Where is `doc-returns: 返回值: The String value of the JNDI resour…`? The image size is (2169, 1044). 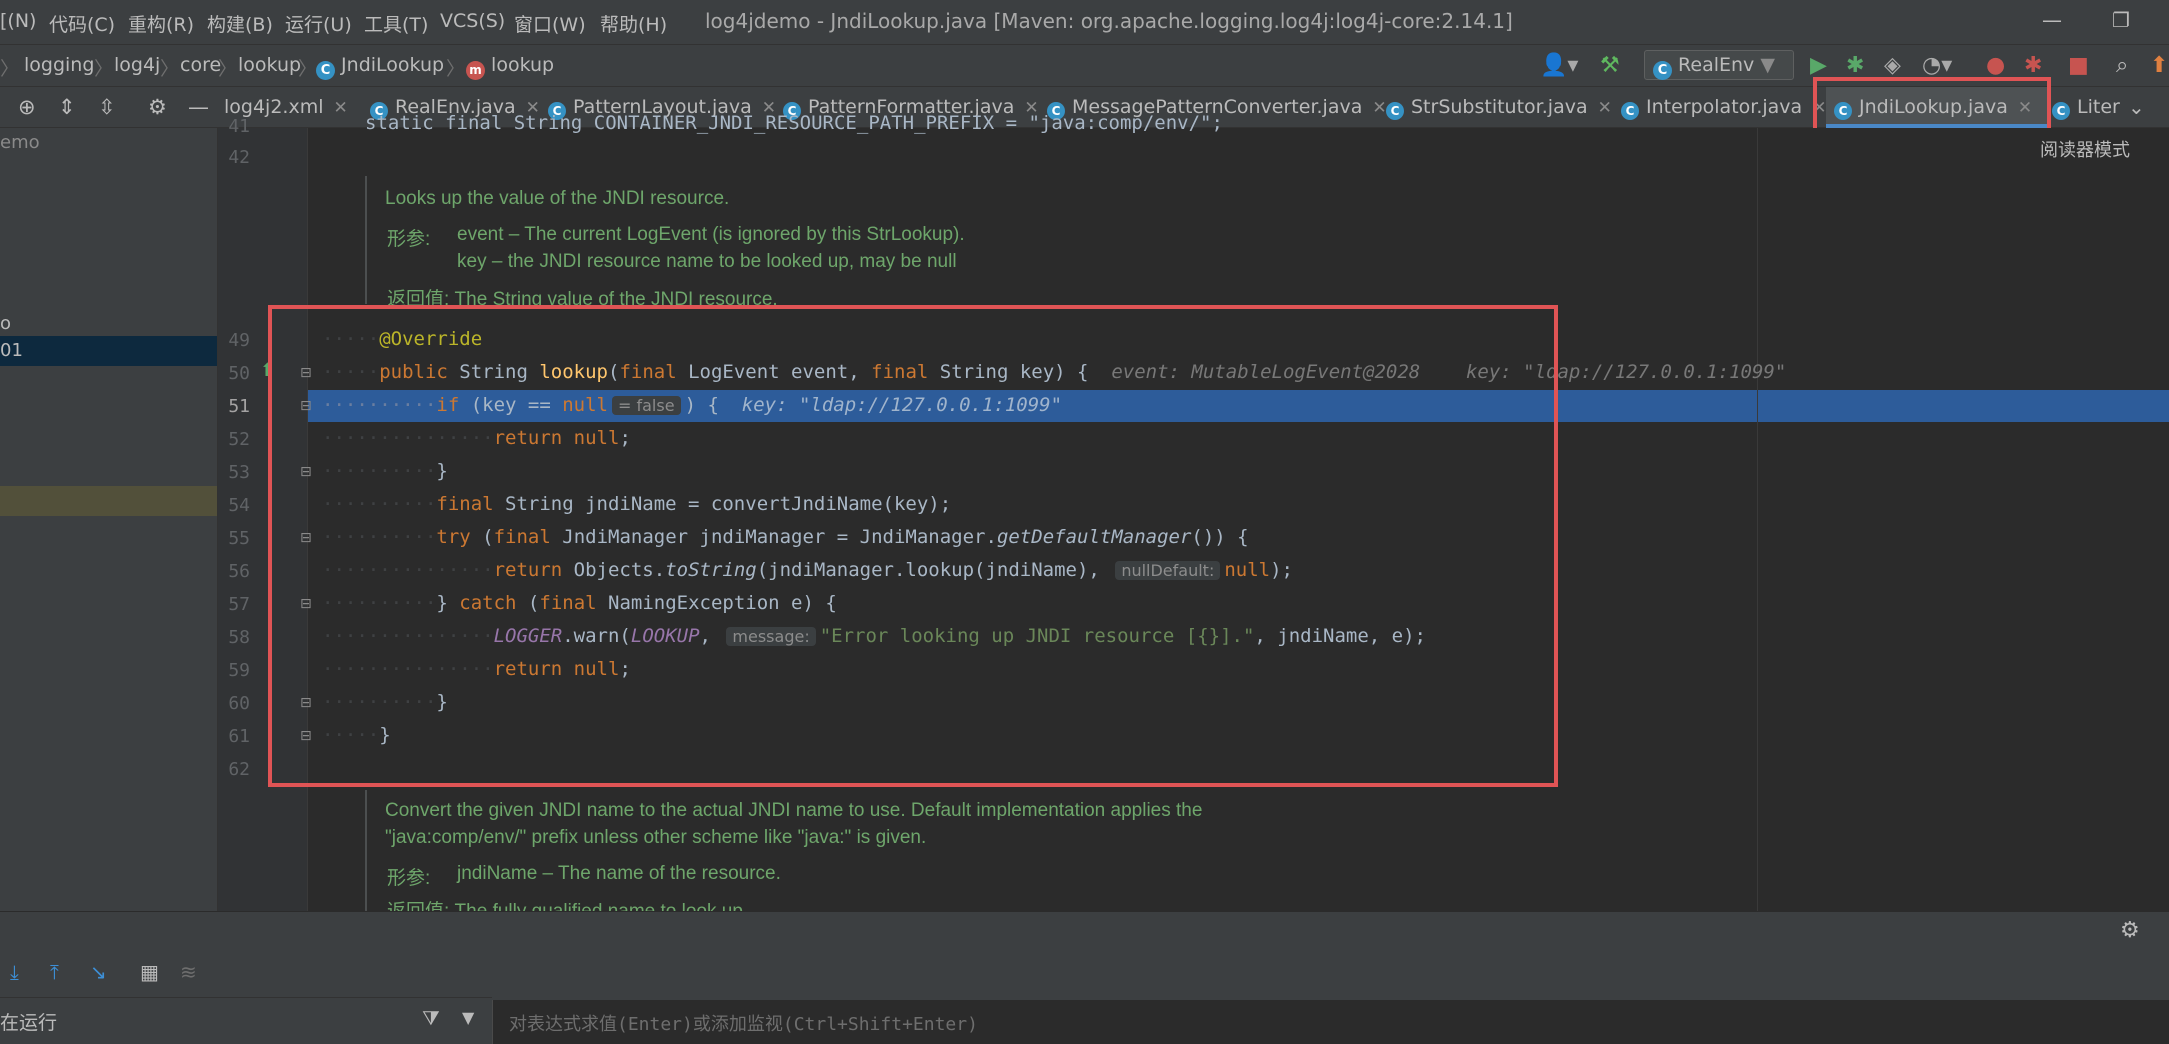
doc-returns: 返回值: The String value of the JNDI resour… is located at coordinates (582, 299).